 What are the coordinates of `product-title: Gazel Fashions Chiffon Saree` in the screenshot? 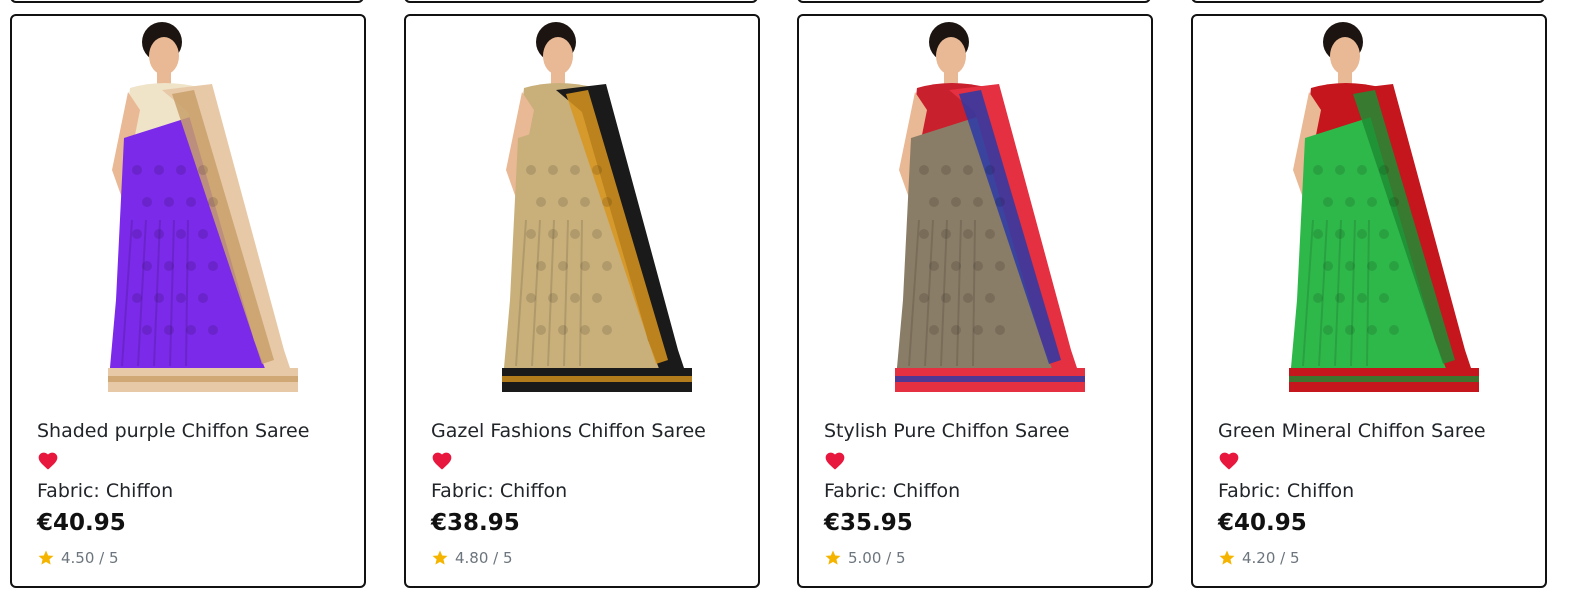 It's located at (568, 431).